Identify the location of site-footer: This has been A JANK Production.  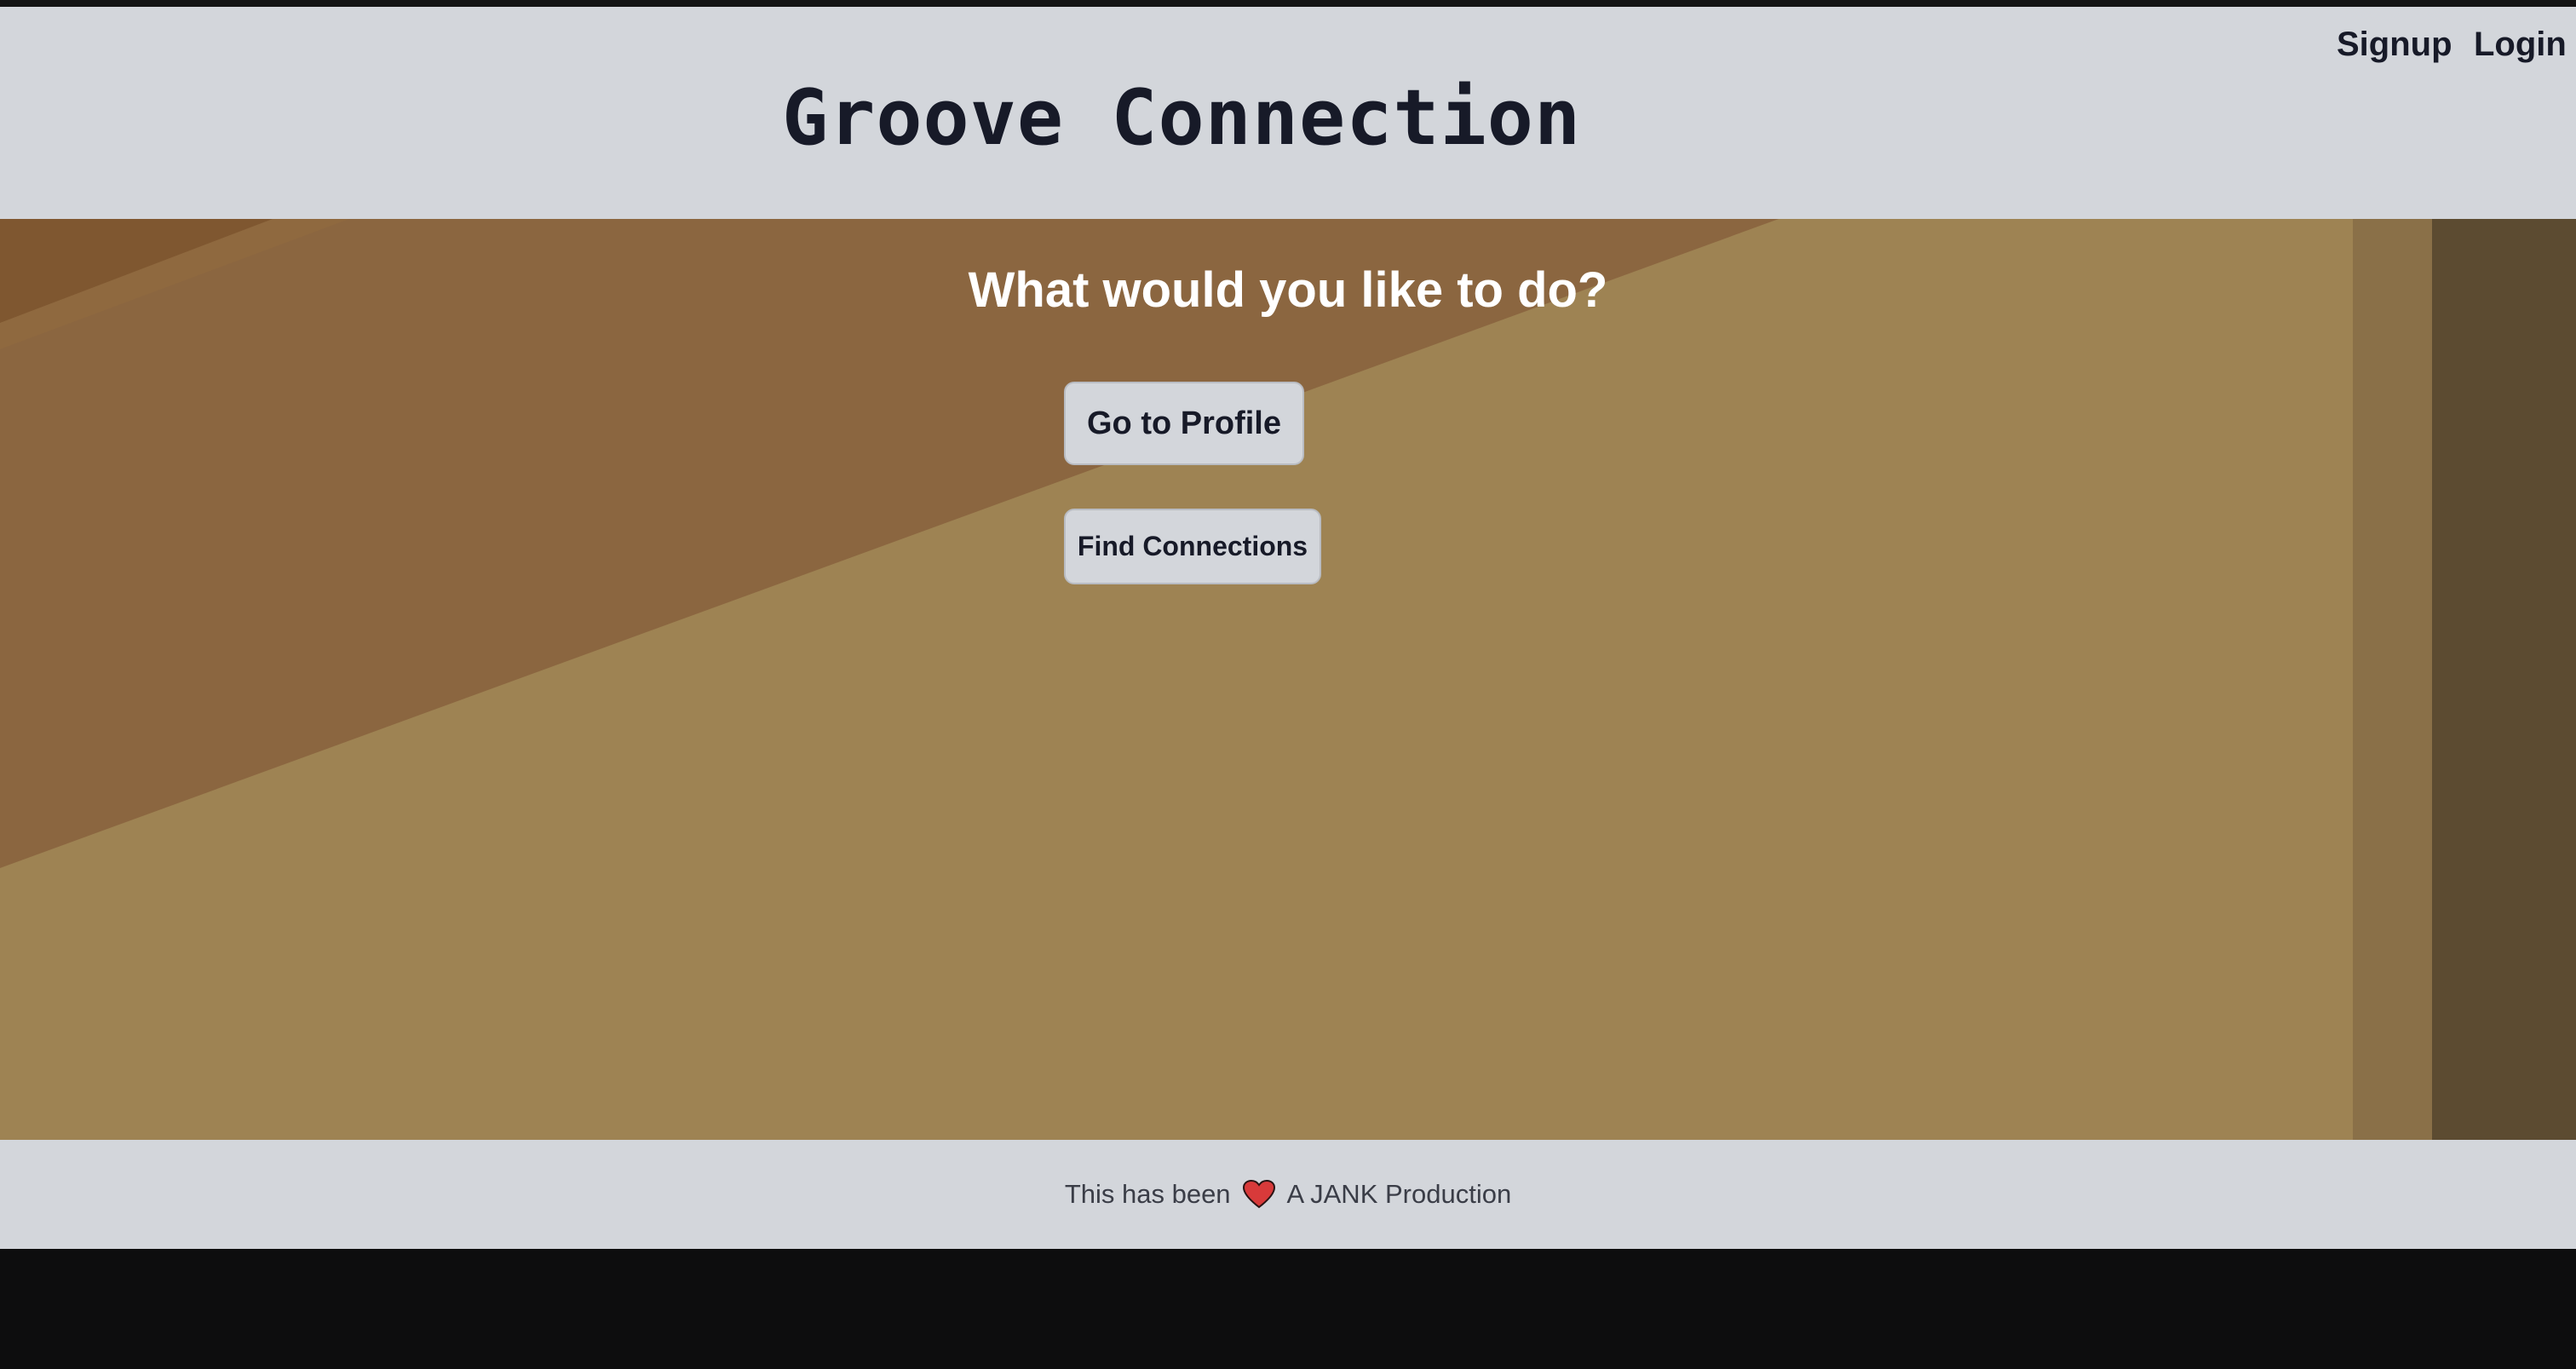
(1288, 1194).